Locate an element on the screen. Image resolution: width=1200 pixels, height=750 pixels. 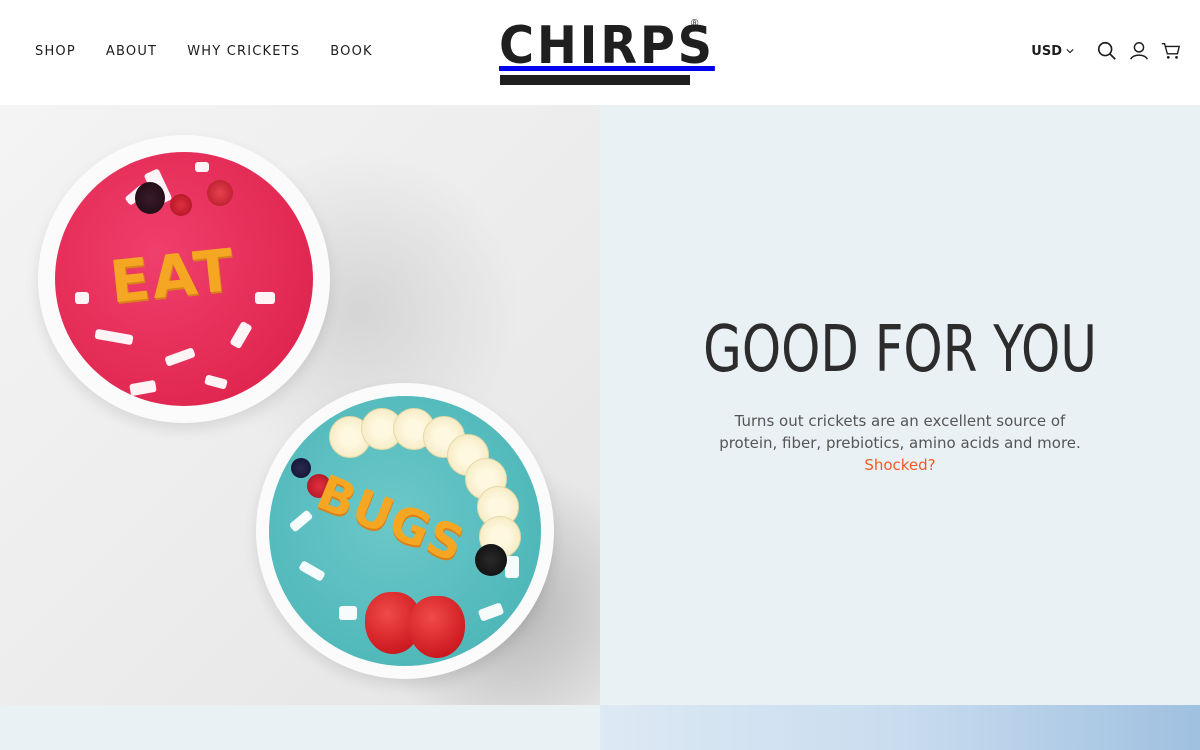
strawberry is located at coordinates (437, 627).